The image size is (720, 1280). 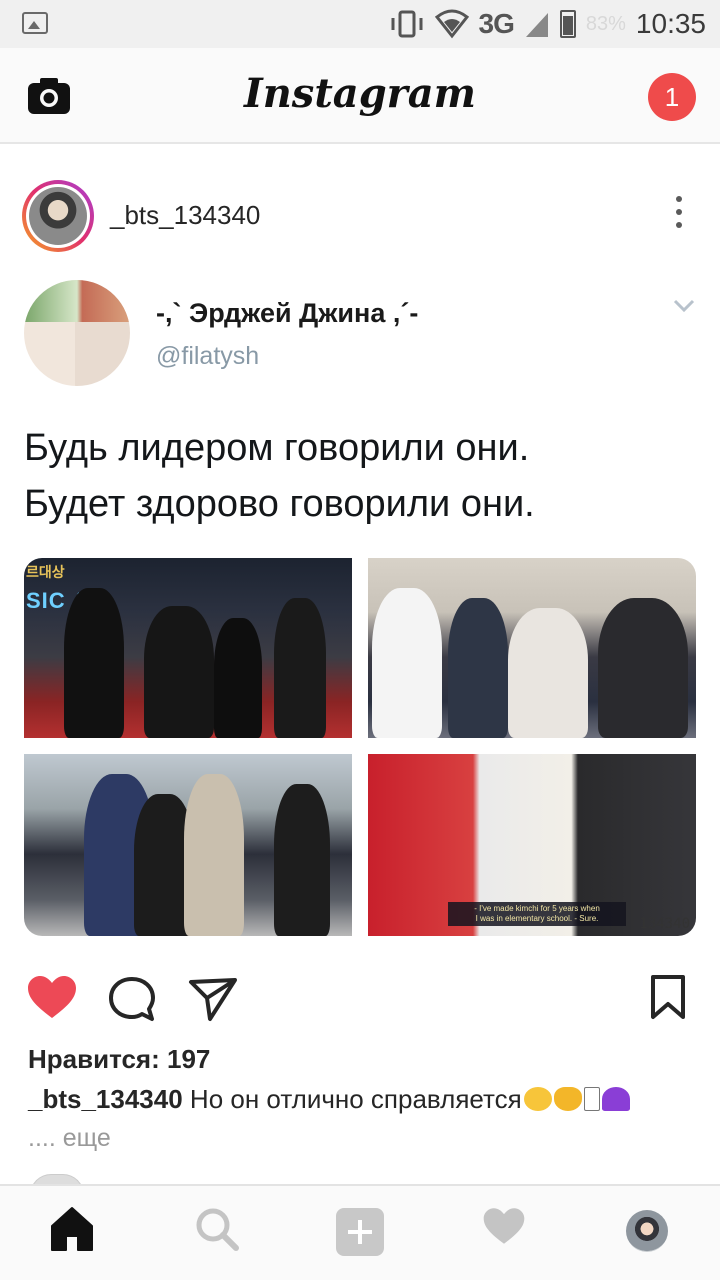 I want to click on emoji-relieved-icon, so click(x=537, y=1099).